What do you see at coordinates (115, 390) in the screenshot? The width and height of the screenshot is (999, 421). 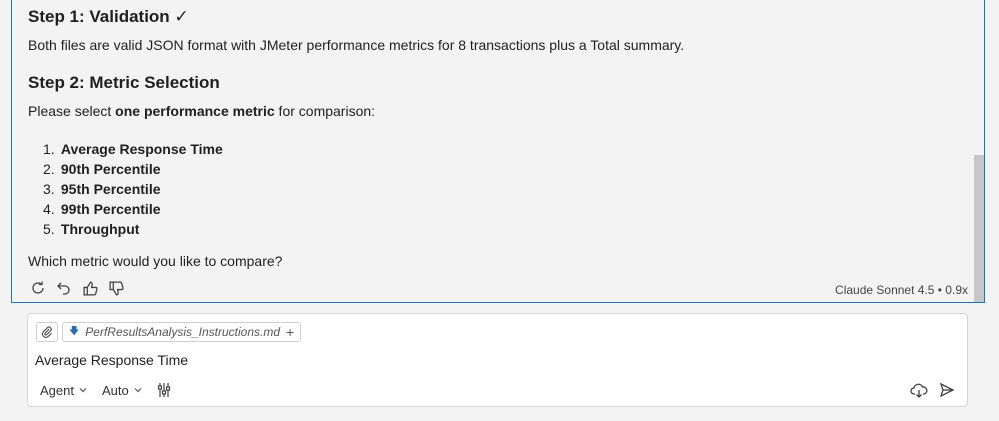 I see `model-select-label: Auto` at bounding box center [115, 390].